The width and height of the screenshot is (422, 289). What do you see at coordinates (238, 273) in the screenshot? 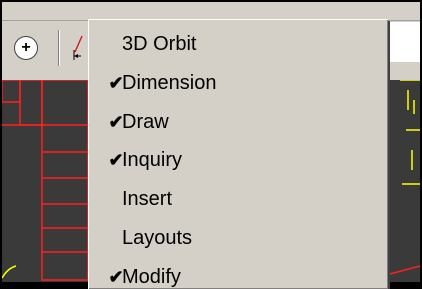
I see `menu-item-modify: ✔ Modify` at bounding box center [238, 273].